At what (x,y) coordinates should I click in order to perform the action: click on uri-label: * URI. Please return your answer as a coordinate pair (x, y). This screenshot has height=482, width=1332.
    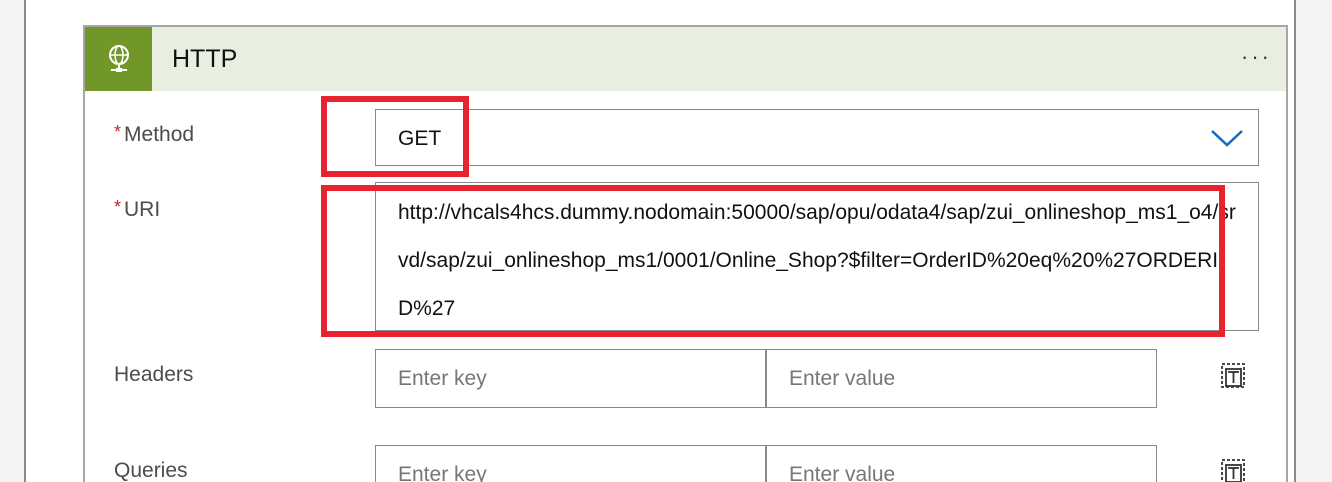
    Looking at the image, I should click on (137, 209).